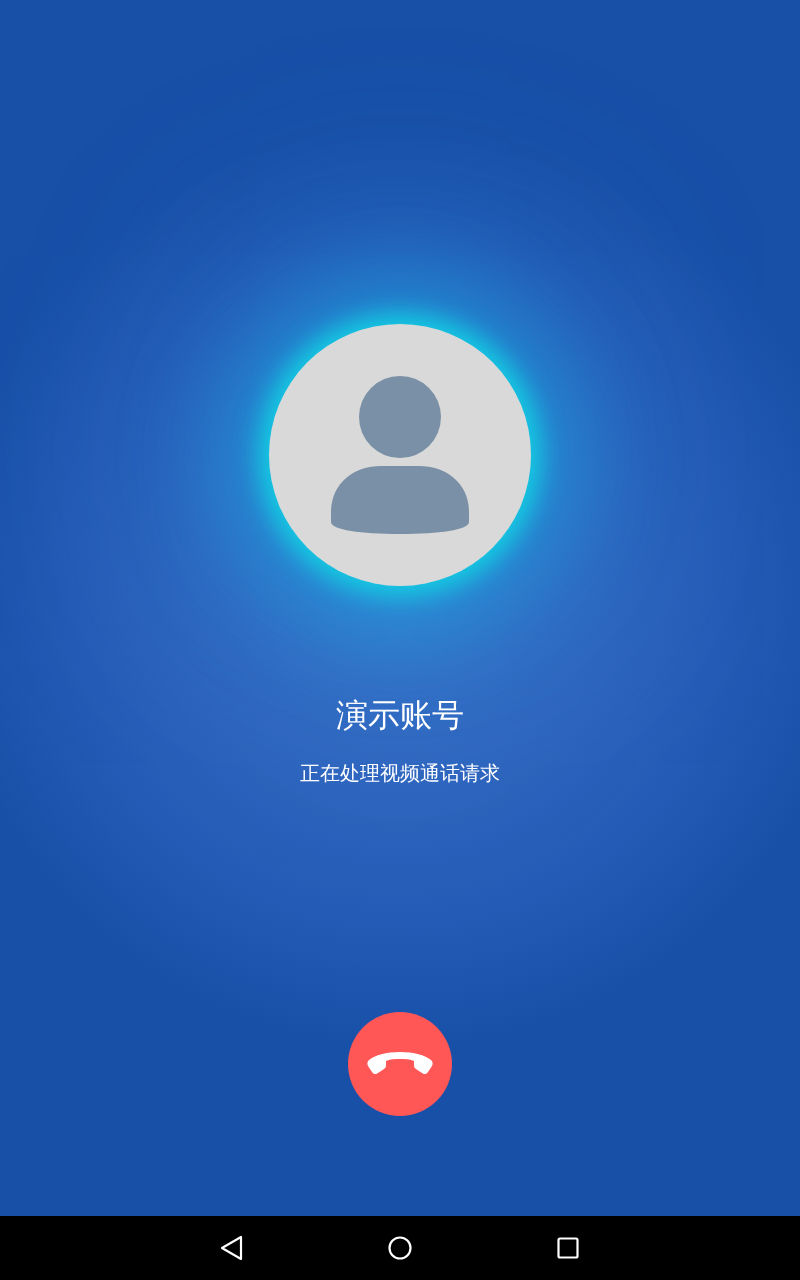 The width and height of the screenshot is (800, 1280). I want to click on call-status: 正在处理视频通话请求, so click(400, 773).